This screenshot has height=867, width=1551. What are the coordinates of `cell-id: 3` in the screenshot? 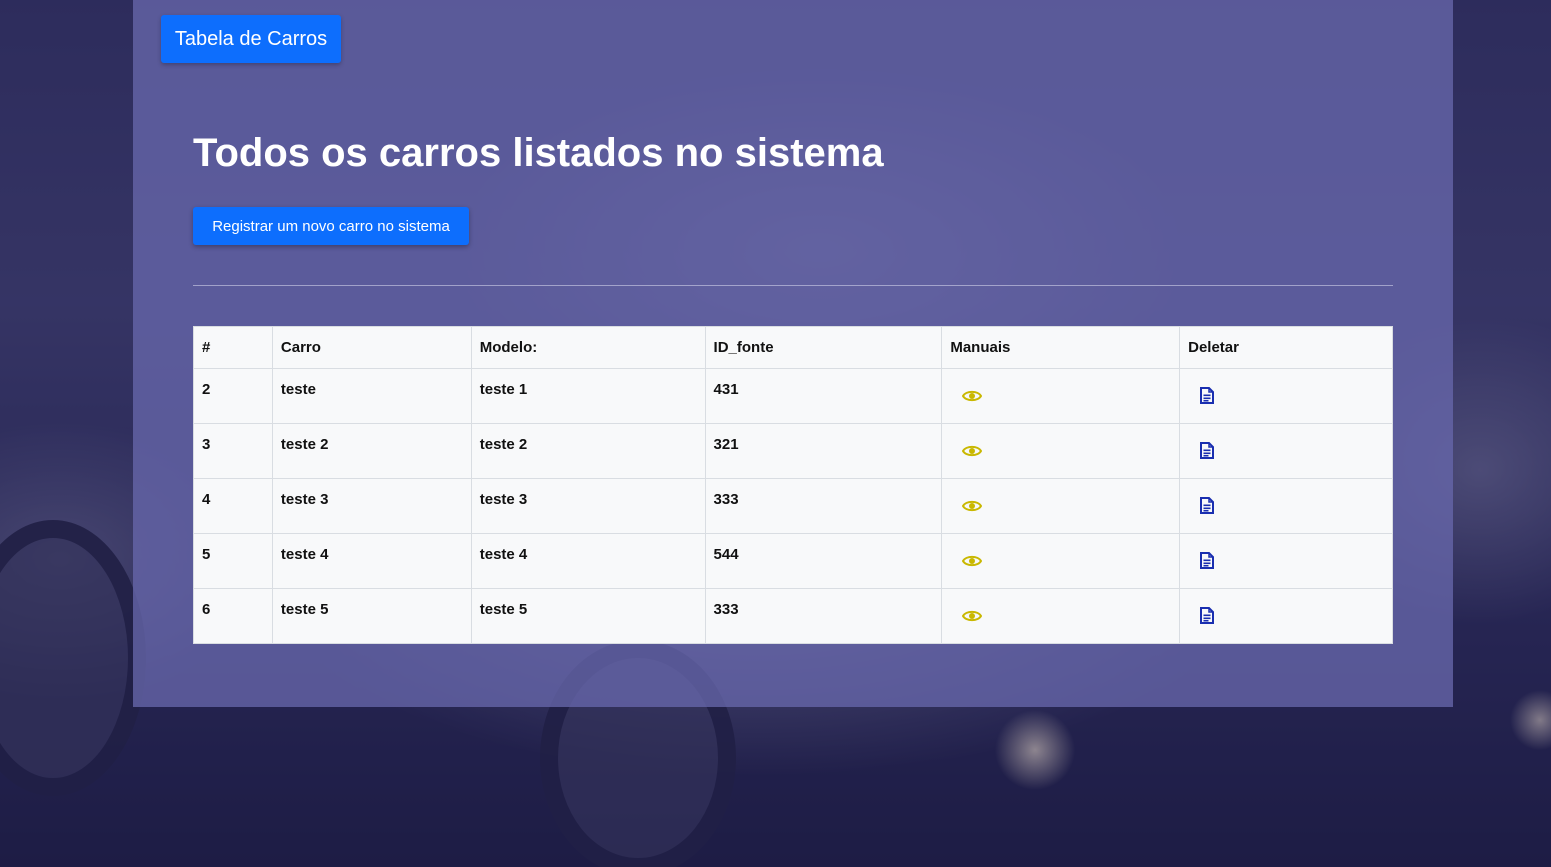 It's located at (233, 451).